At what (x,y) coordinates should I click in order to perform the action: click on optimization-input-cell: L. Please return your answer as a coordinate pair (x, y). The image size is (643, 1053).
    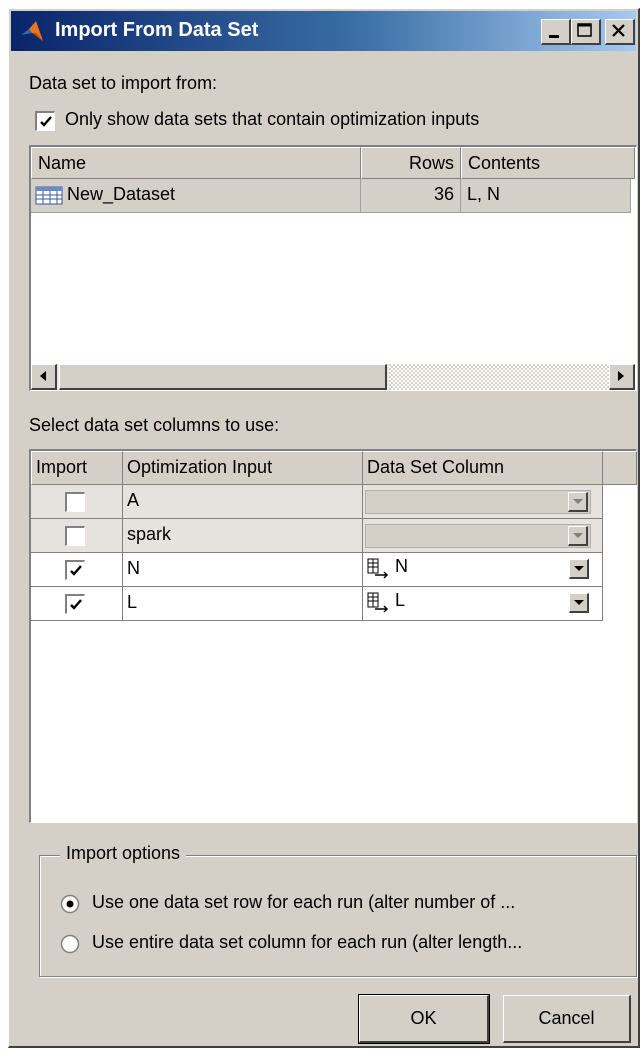
    Looking at the image, I should click on (243, 604).